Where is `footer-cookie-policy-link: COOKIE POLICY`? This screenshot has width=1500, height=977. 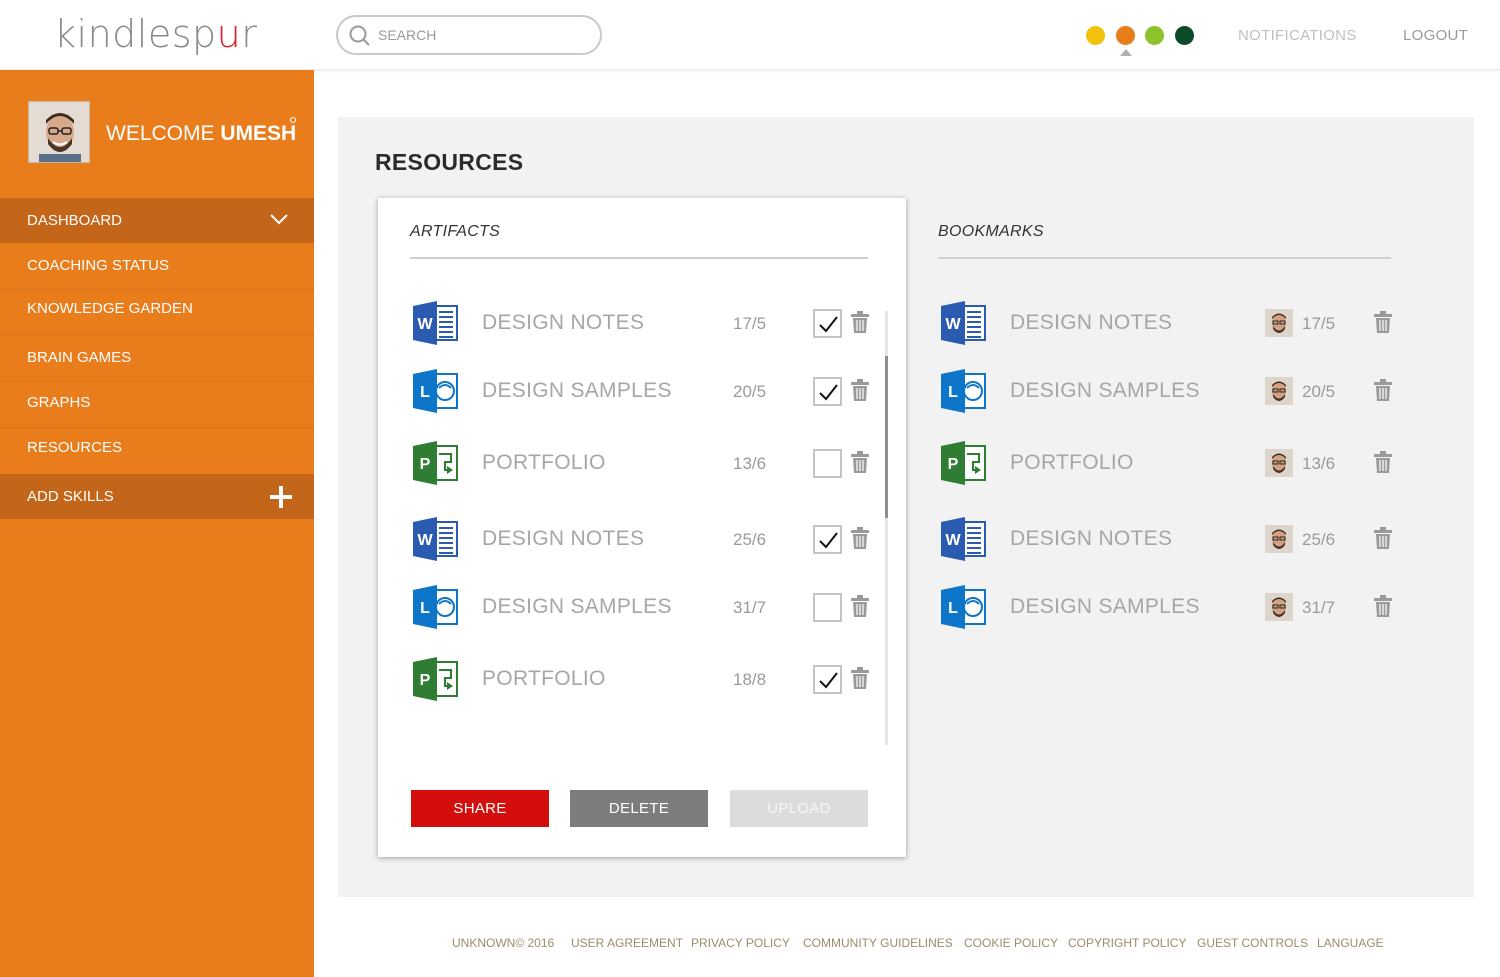 footer-cookie-policy-link: COOKIE POLICY is located at coordinates (1011, 943).